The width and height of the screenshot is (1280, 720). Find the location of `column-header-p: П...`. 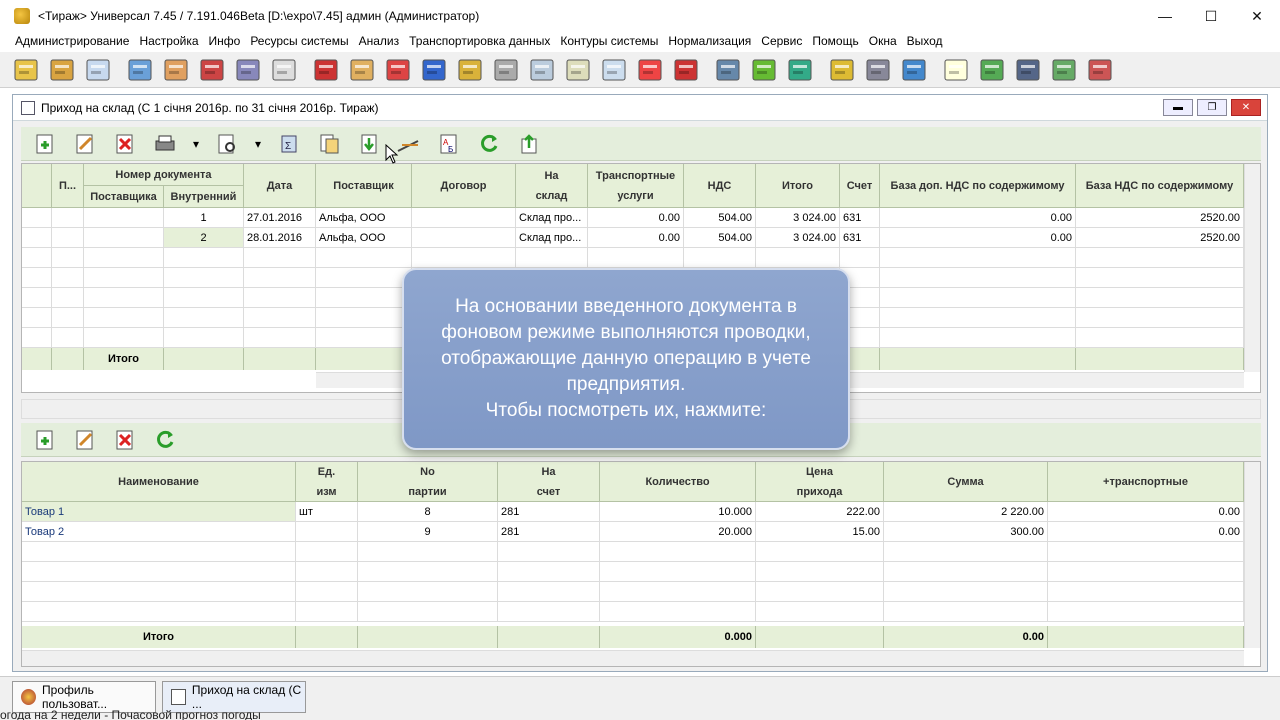

column-header-p: П... is located at coordinates (68, 186).